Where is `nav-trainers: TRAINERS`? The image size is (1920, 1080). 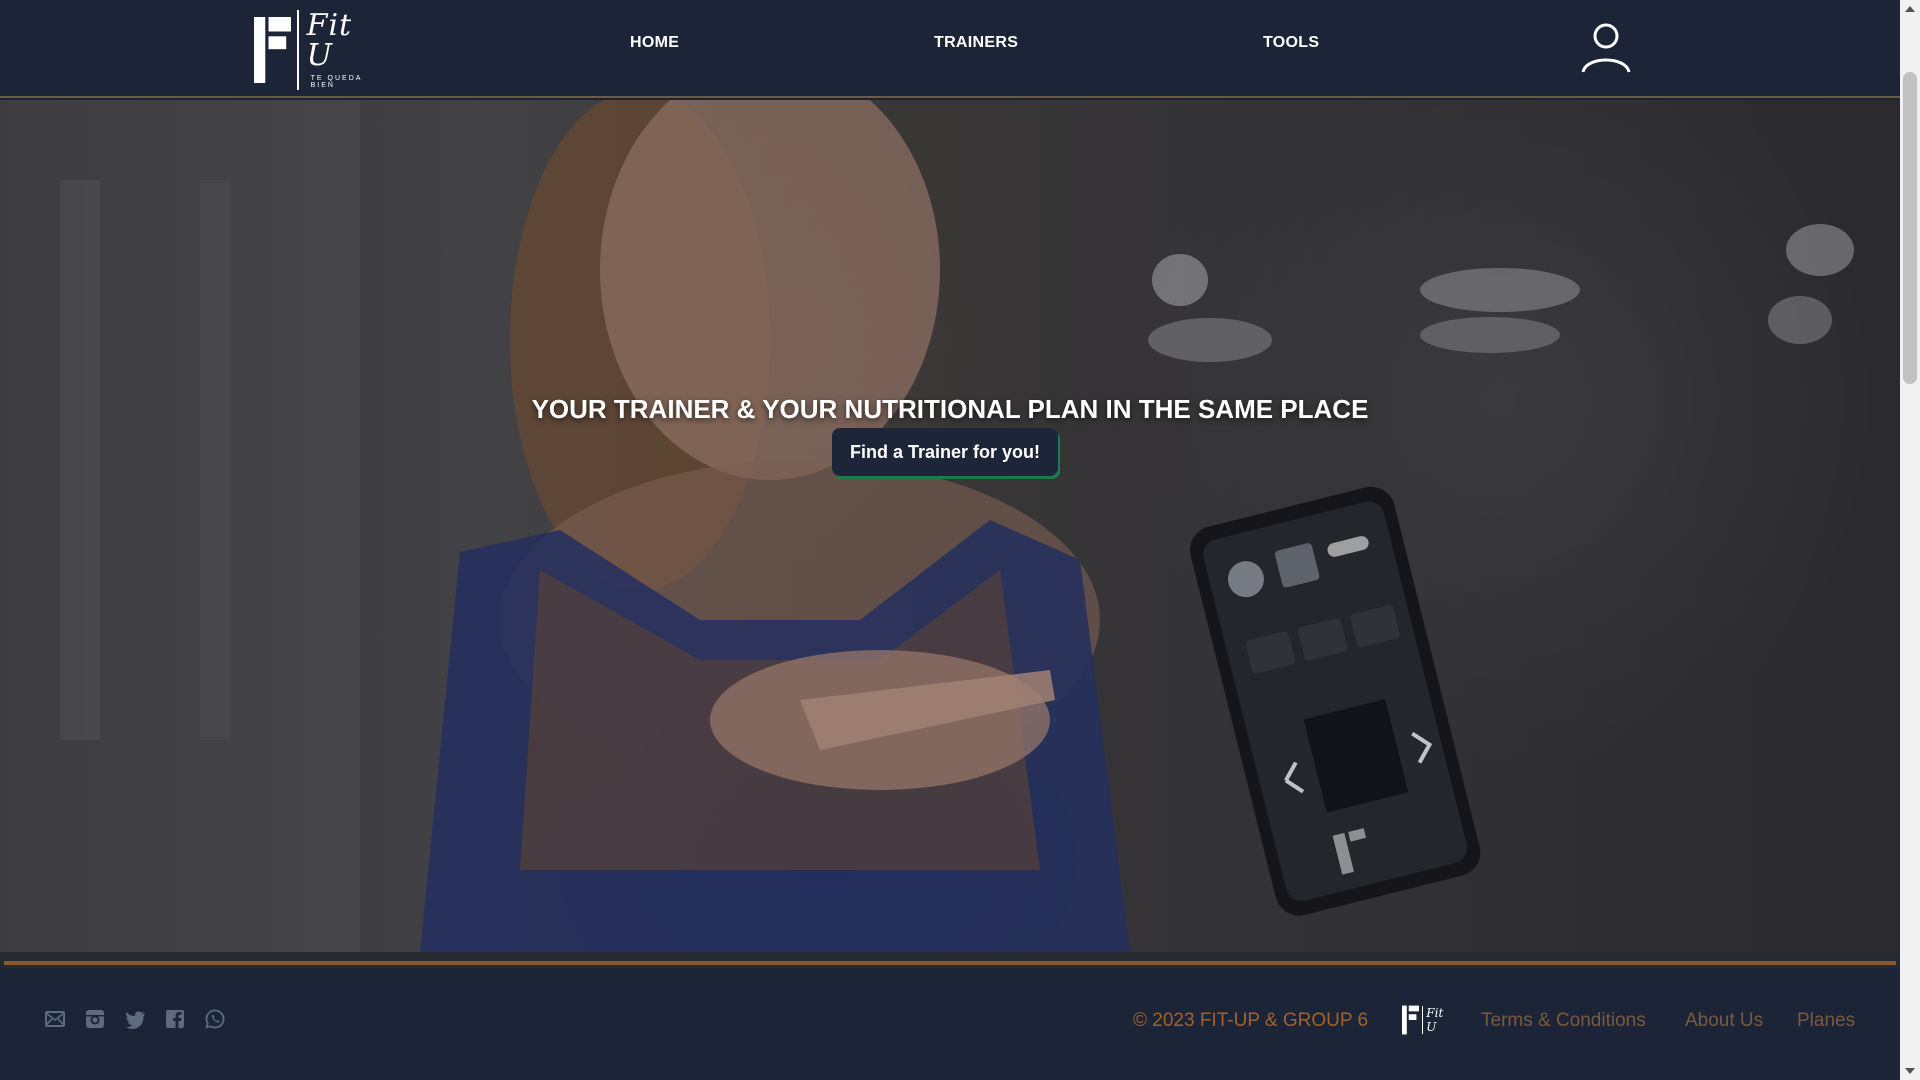
nav-trainers: TRAINERS is located at coordinates (976, 43).